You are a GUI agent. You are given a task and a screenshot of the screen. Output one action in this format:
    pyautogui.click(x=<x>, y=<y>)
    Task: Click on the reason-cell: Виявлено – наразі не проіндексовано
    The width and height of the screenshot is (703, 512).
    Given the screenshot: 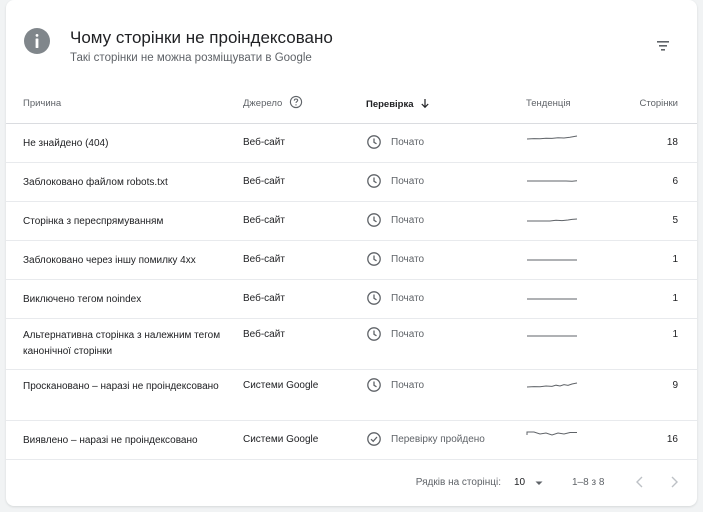 What is the action you would take?
    pyautogui.click(x=110, y=440)
    